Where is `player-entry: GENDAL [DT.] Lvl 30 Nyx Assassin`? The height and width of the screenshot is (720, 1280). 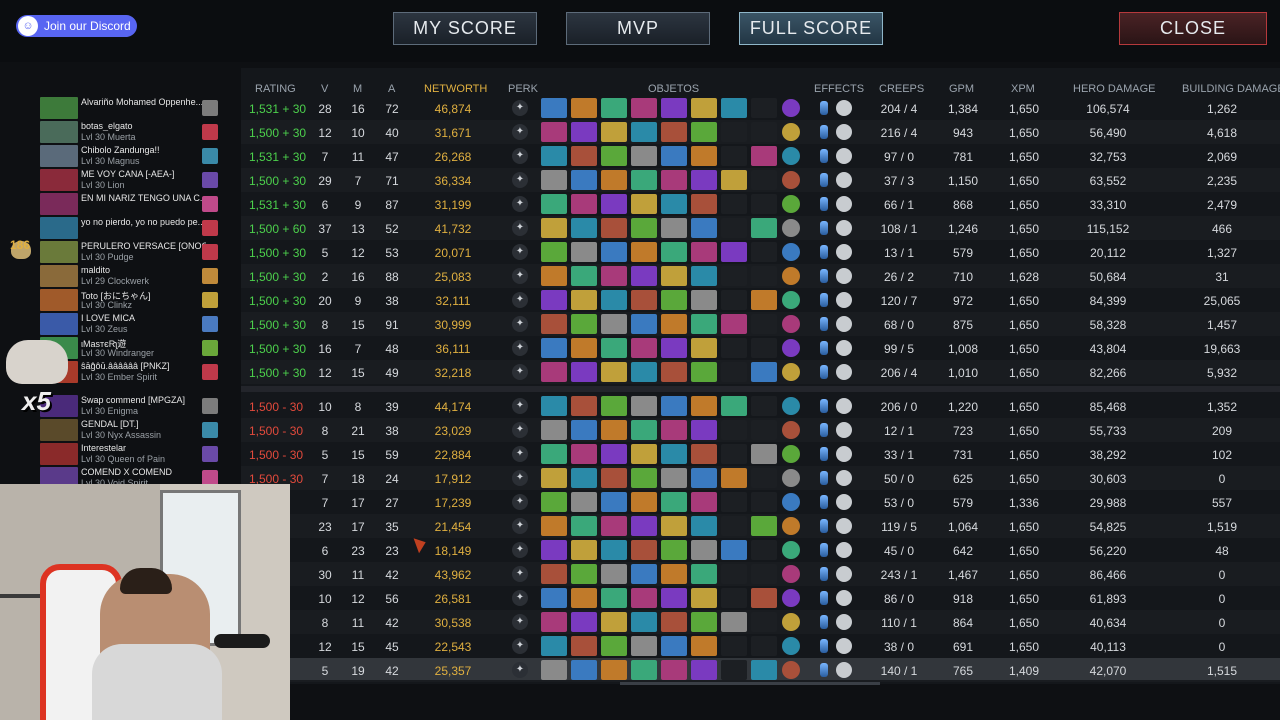 player-entry: GENDAL [DT.] Lvl 30 Nyx Assassin is located at coordinates (140, 430).